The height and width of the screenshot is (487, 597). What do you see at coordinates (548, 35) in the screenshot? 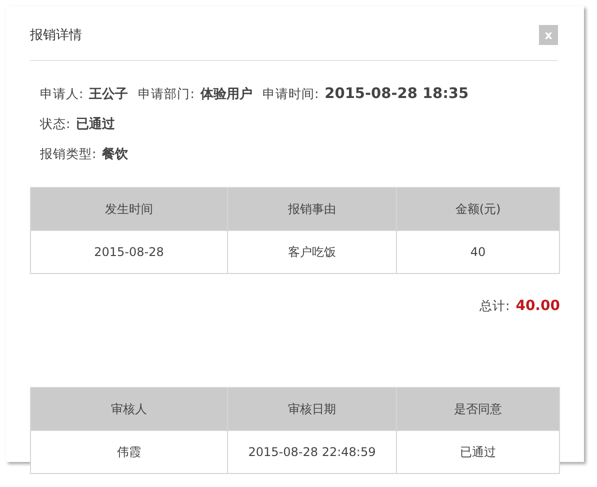
I see `close-button: x` at bounding box center [548, 35].